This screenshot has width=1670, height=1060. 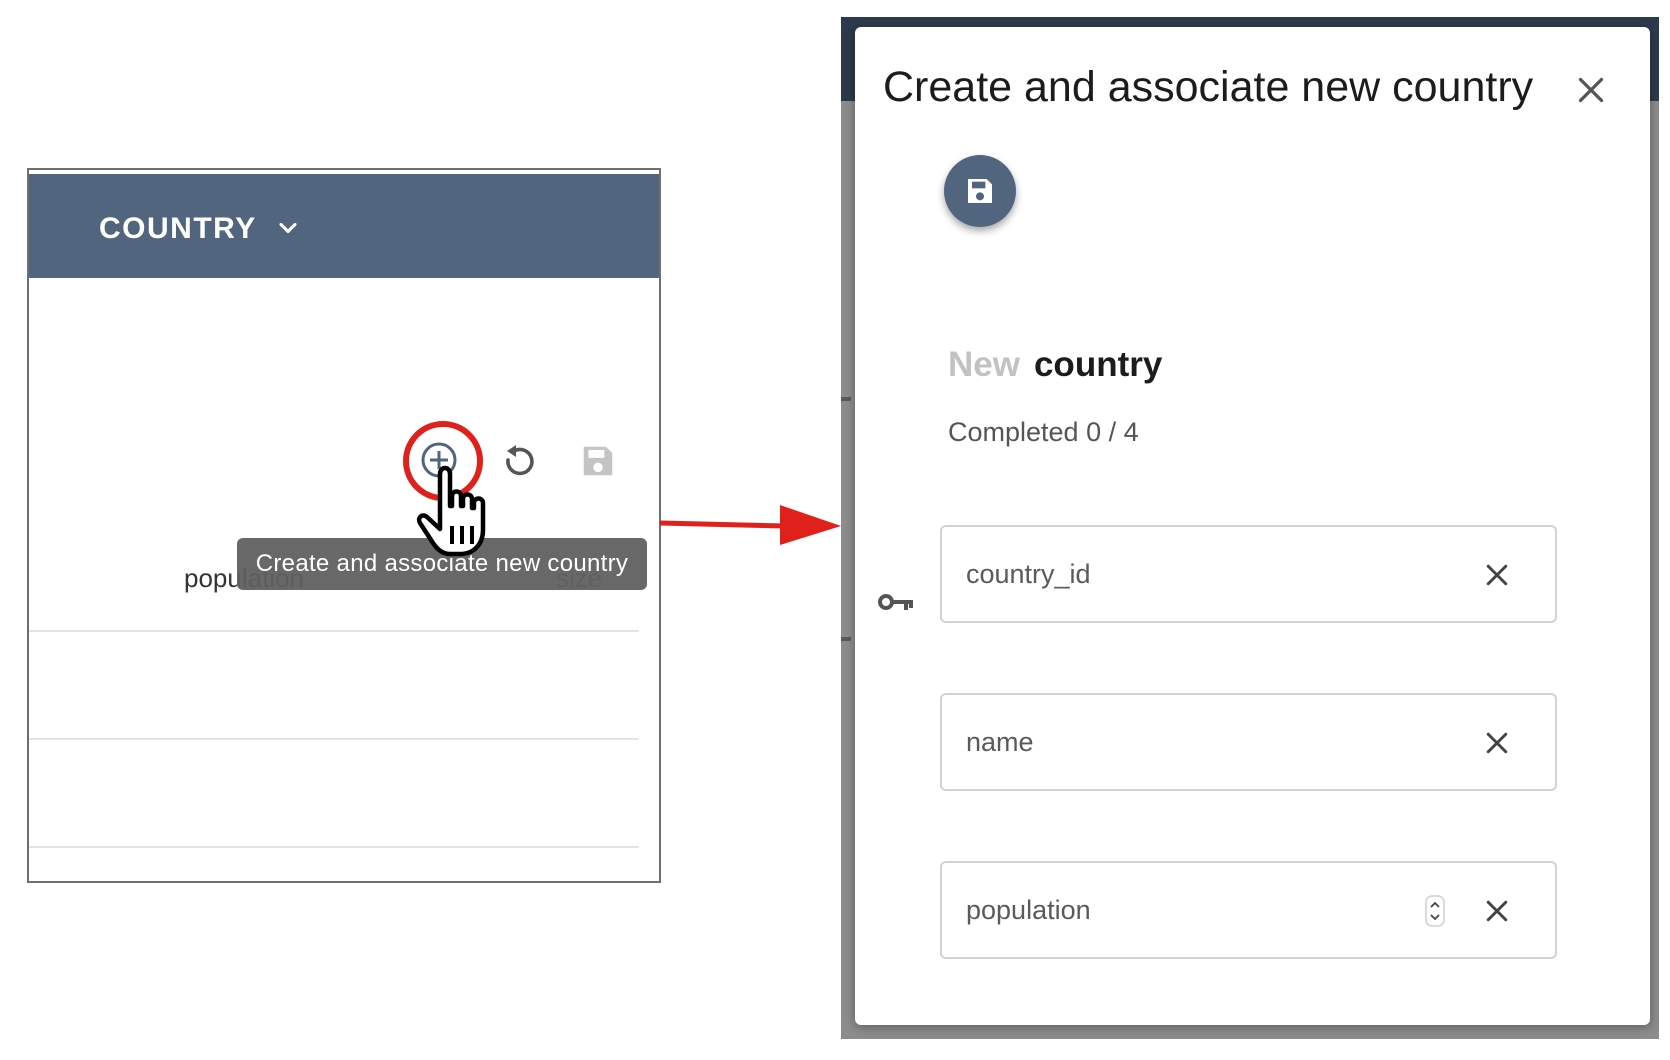 What do you see at coordinates (1248, 910) in the screenshot?
I see `population-field: population` at bounding box center [1248, 910].